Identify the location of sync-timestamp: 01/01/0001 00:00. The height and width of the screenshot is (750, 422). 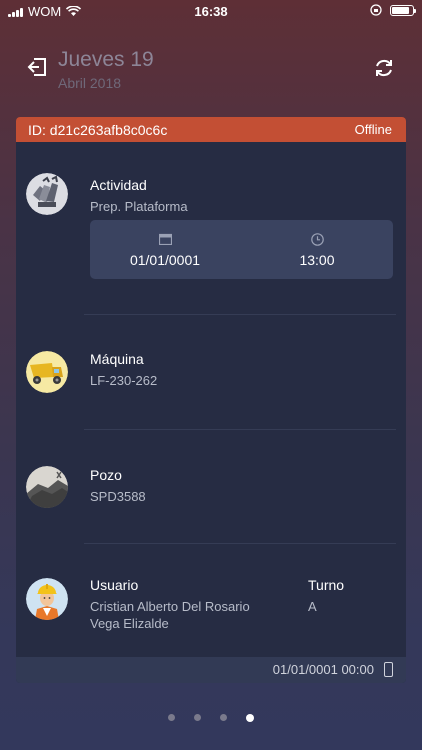
(323, 669).